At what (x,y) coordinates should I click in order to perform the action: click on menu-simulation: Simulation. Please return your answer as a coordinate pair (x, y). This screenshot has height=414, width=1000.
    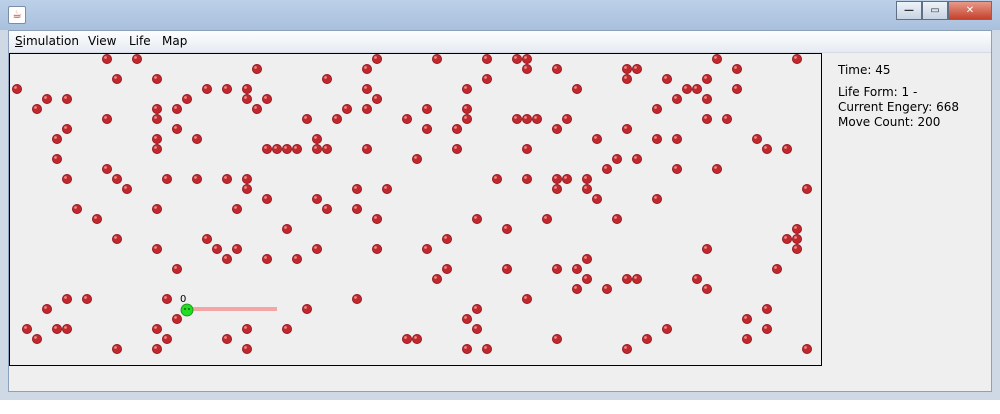
    Looking at the image, I should click on (47, 41).